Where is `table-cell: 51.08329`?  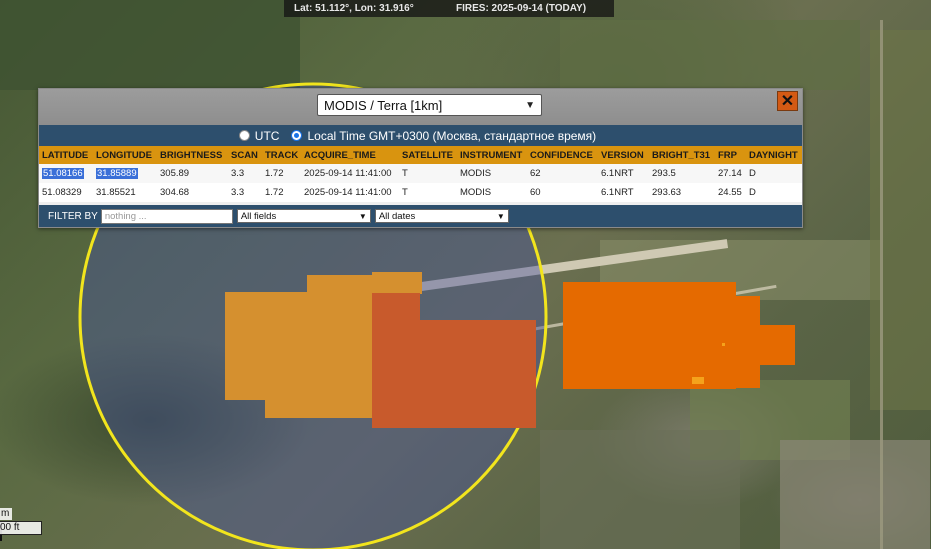
table-cell: 51.08329 is located at coordinates (66, 192).